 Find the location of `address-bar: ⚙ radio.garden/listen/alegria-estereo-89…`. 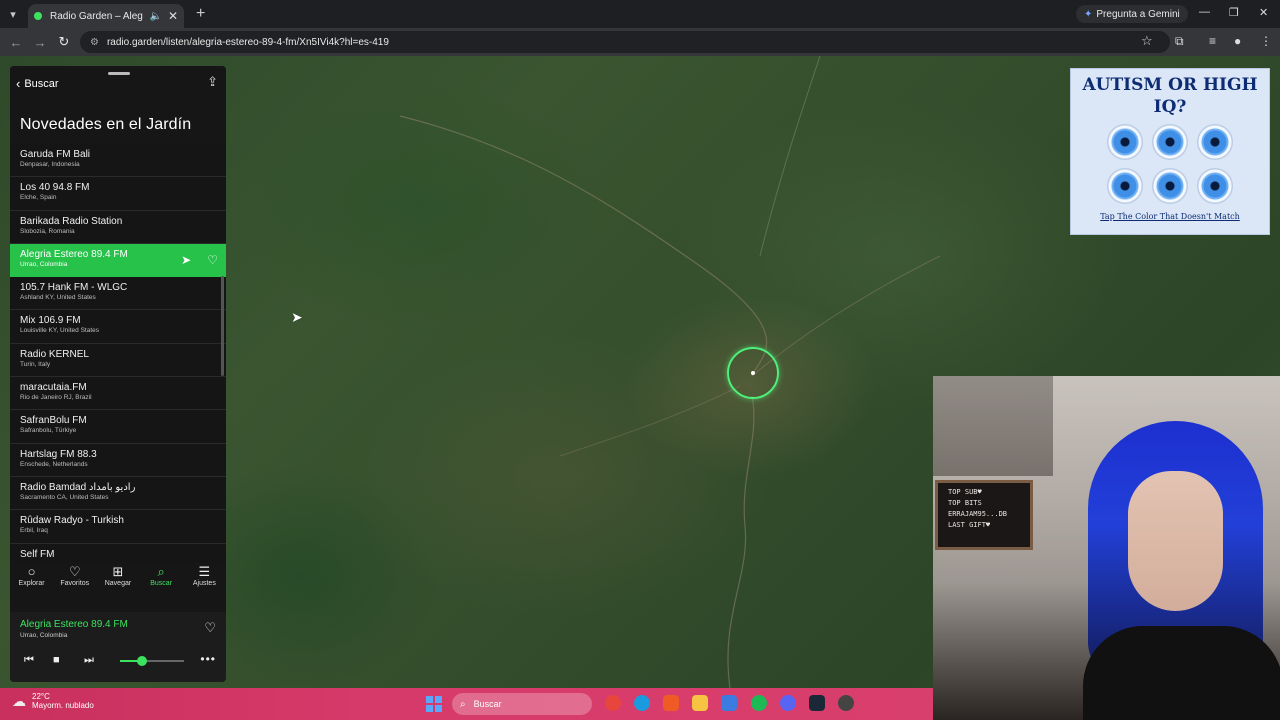

address-bar: ⚙ radio.garden/listen/alegria-estereo-89… is located at coordinates (625, 42).